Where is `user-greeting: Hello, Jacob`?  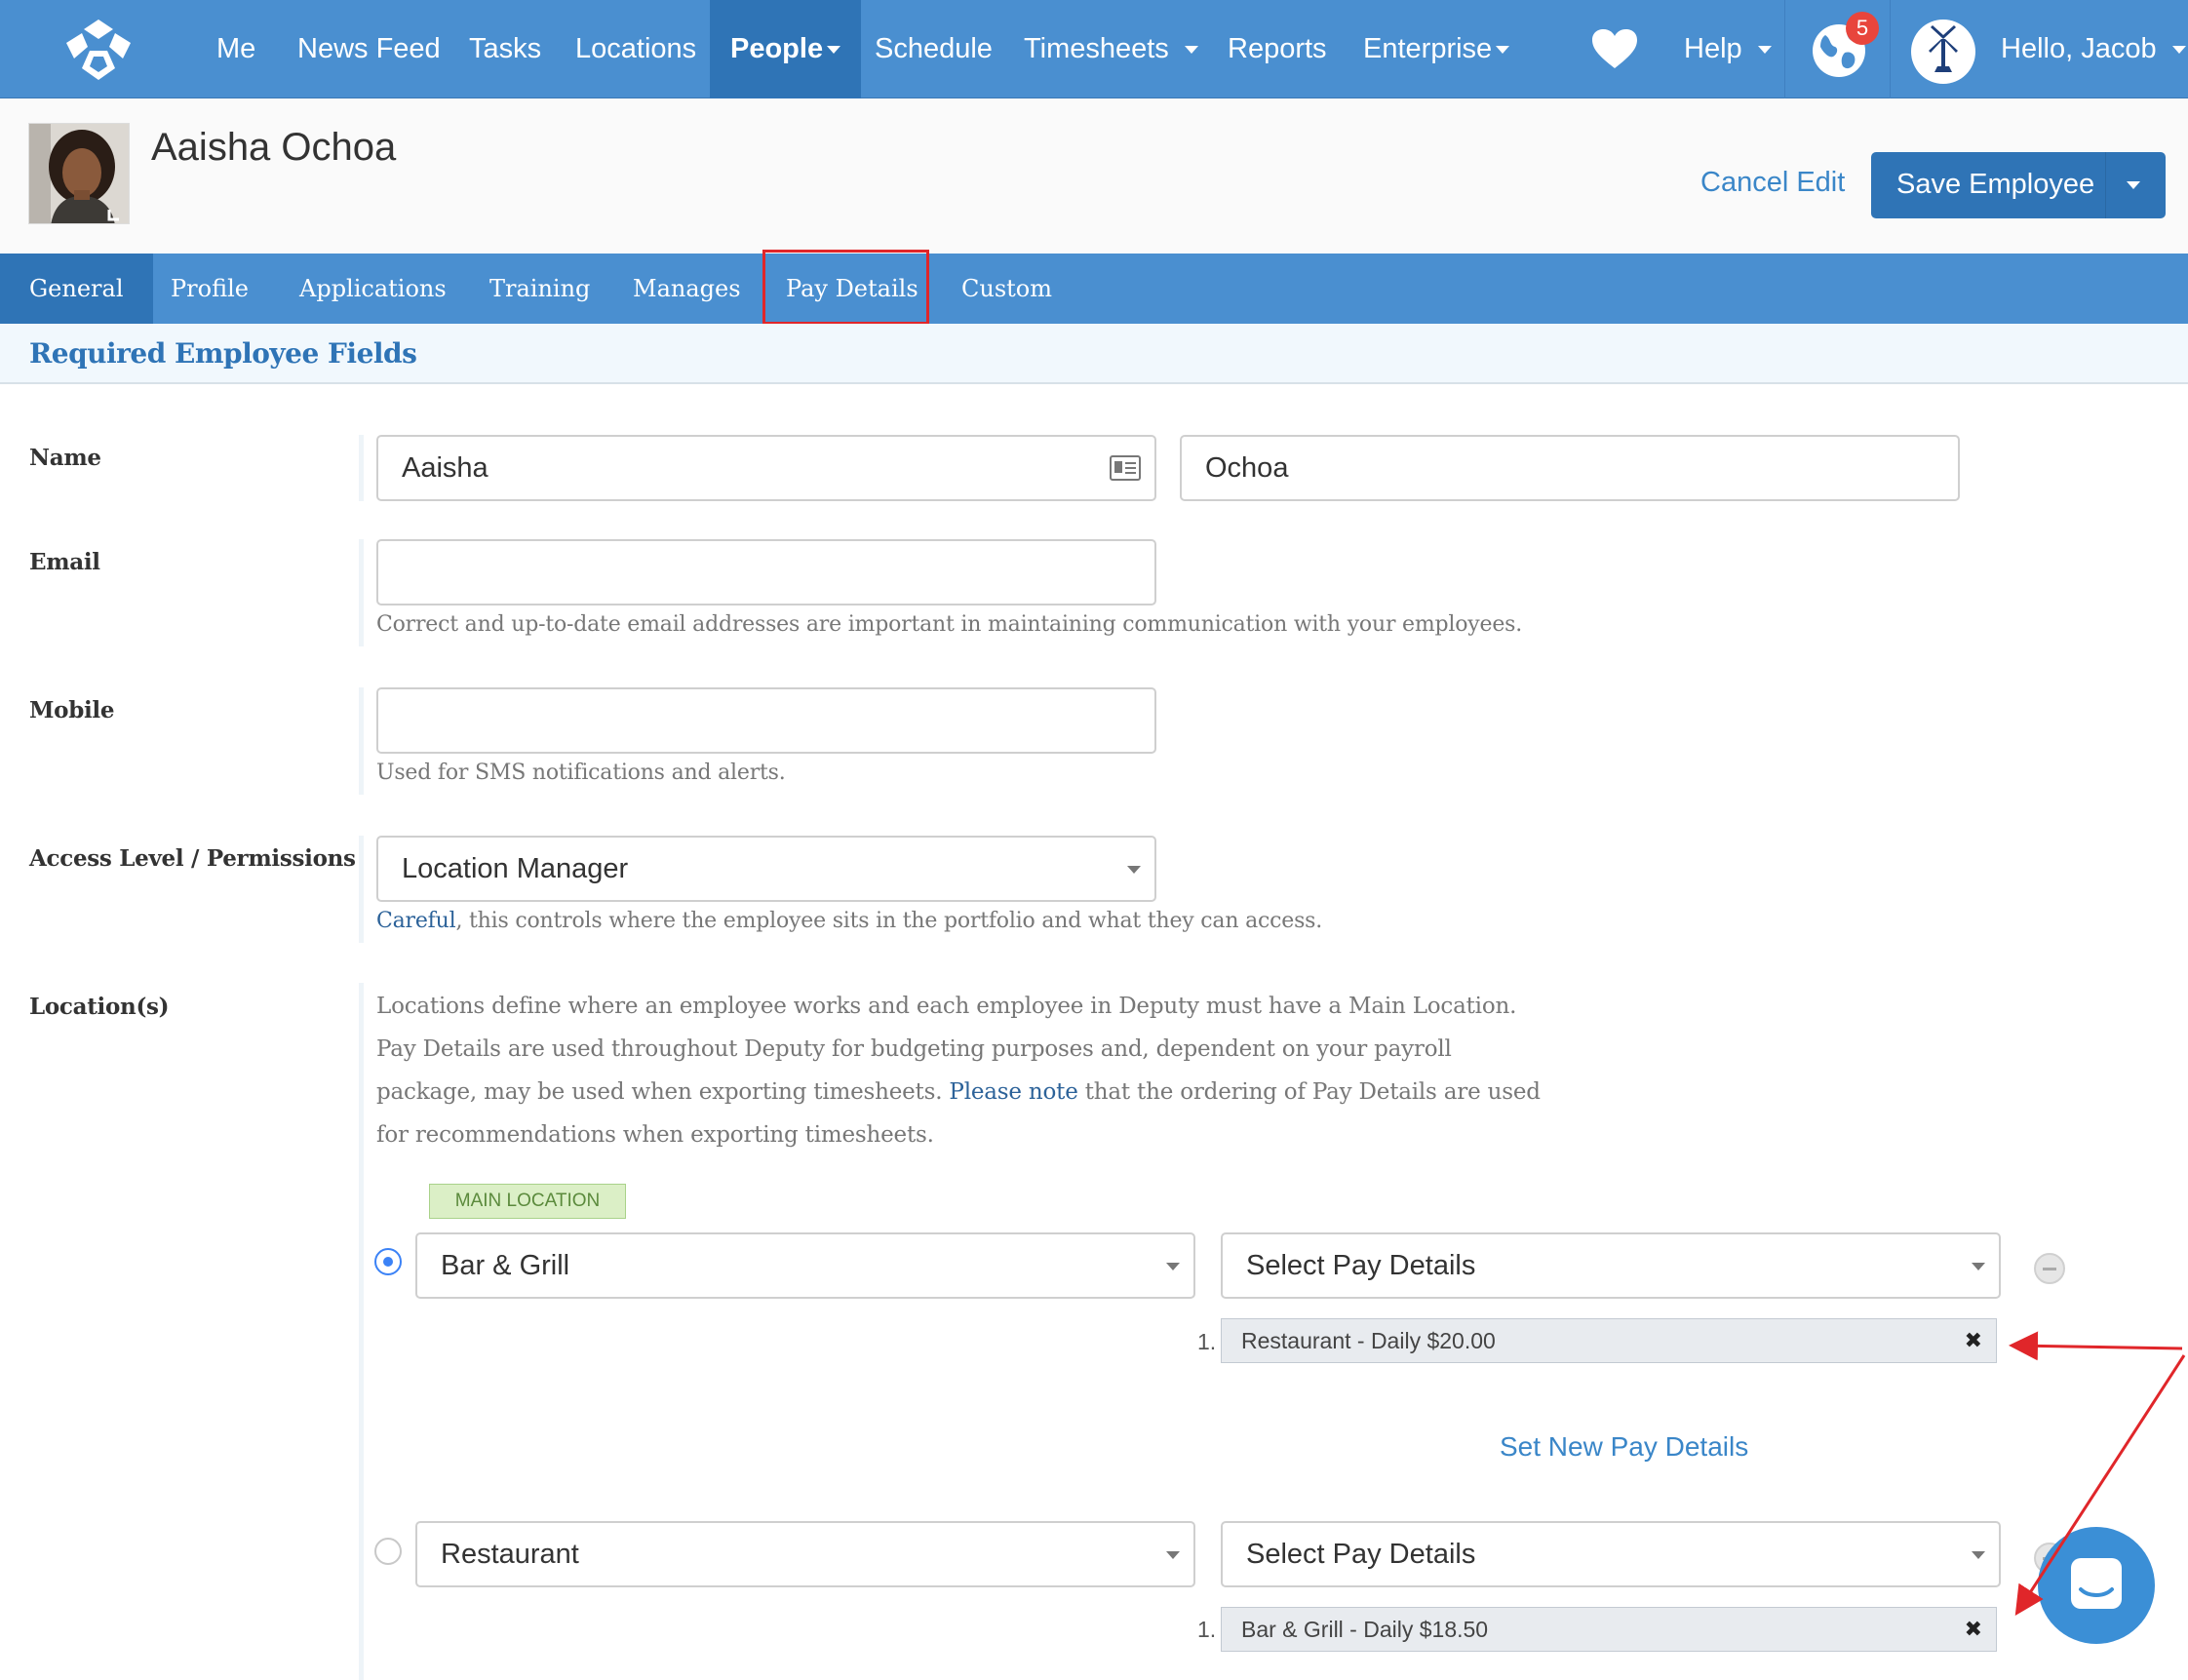 user-greeting: Hello, Jacob is located at coordinates (2079, 48).